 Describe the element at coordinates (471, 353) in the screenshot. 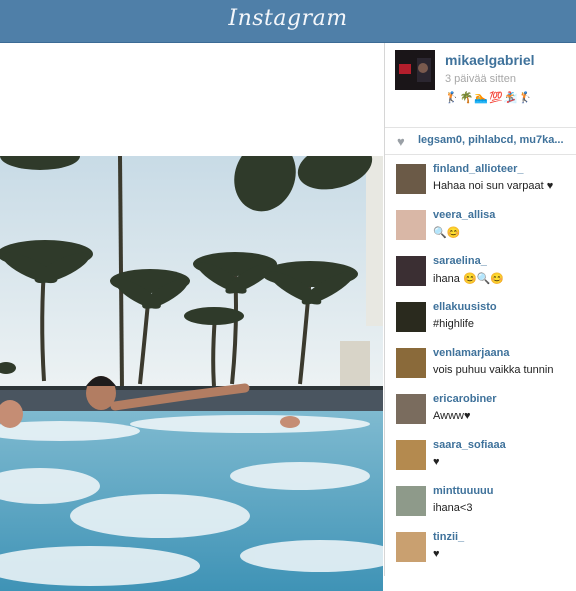

I see `commenter-username: venlamarjaana` at that location.